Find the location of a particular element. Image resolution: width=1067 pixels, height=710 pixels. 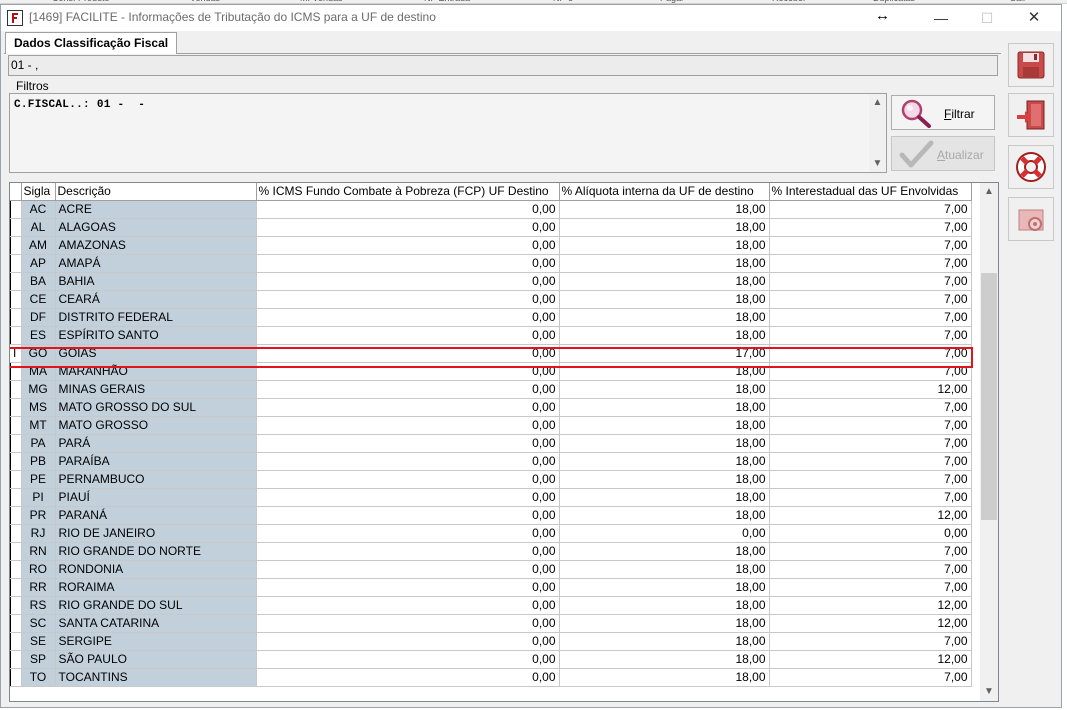

table-row: PI PIAUÍ 0,00 18,00 7,00 is located at coordinates (491, 497).